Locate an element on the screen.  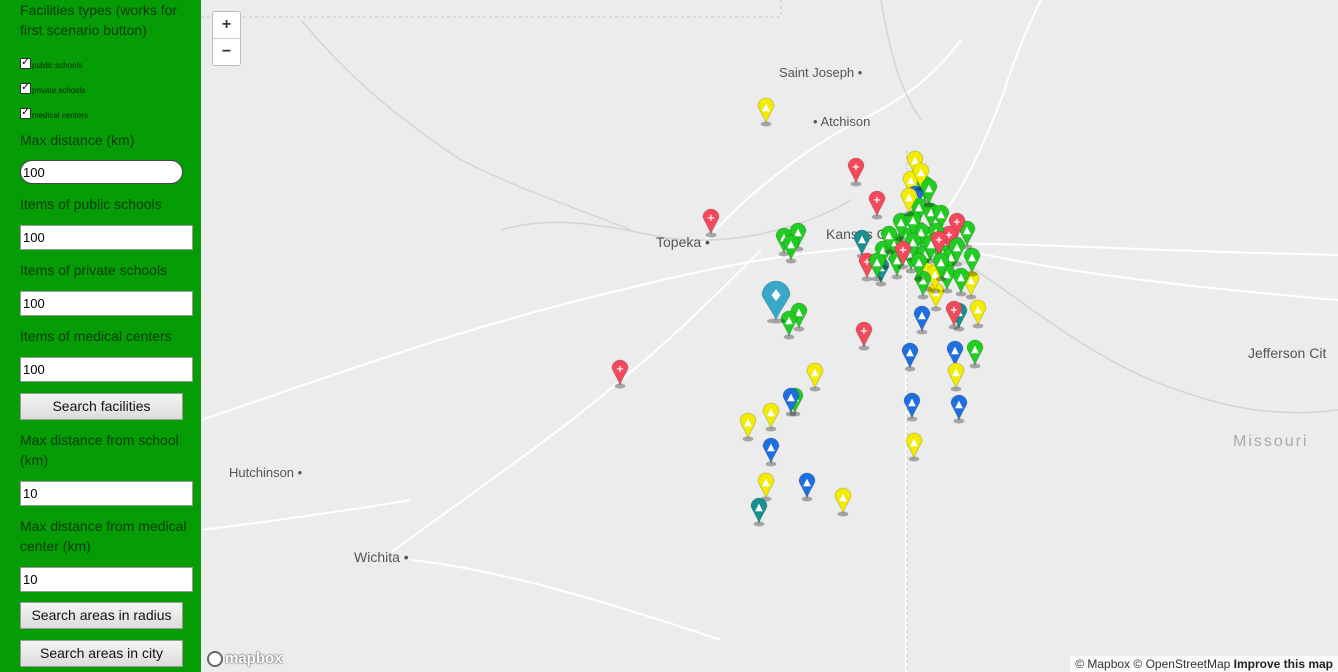
missouri-river is located at coordinates (901, 60).